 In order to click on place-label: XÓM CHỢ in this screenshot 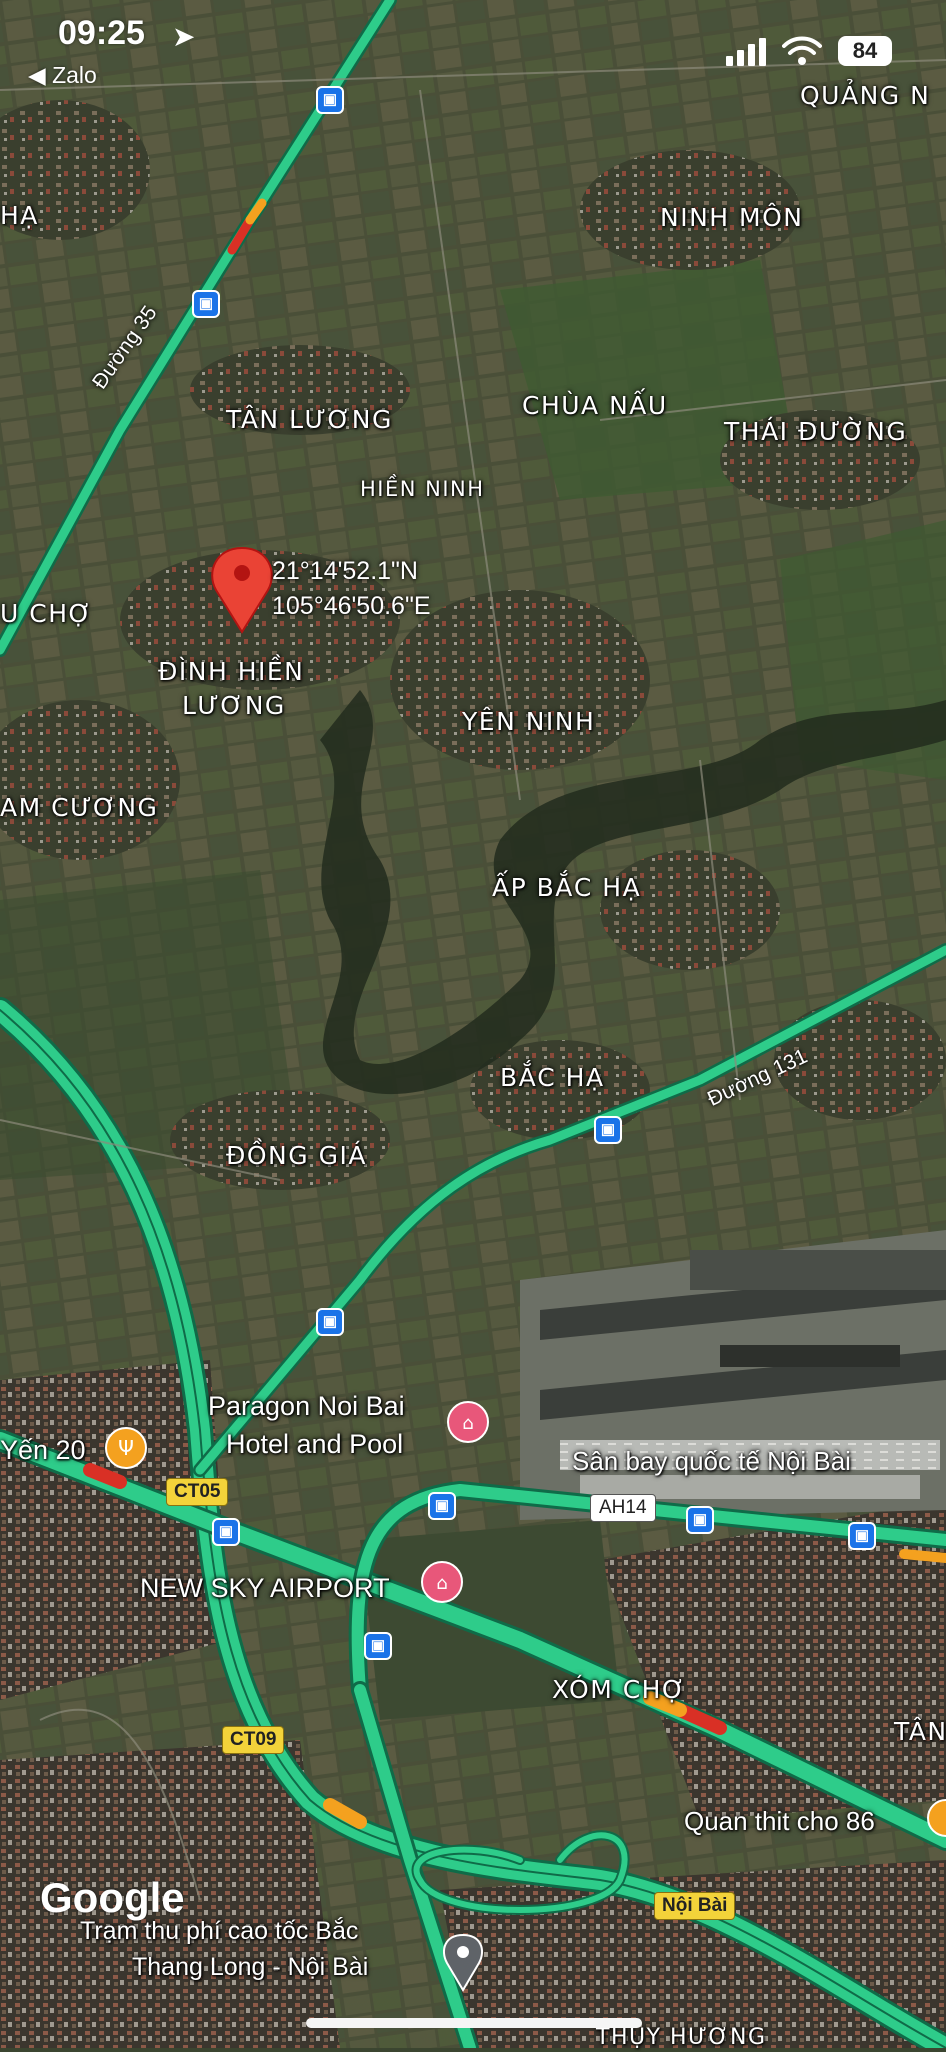, I will do `click(619, 1689)`.